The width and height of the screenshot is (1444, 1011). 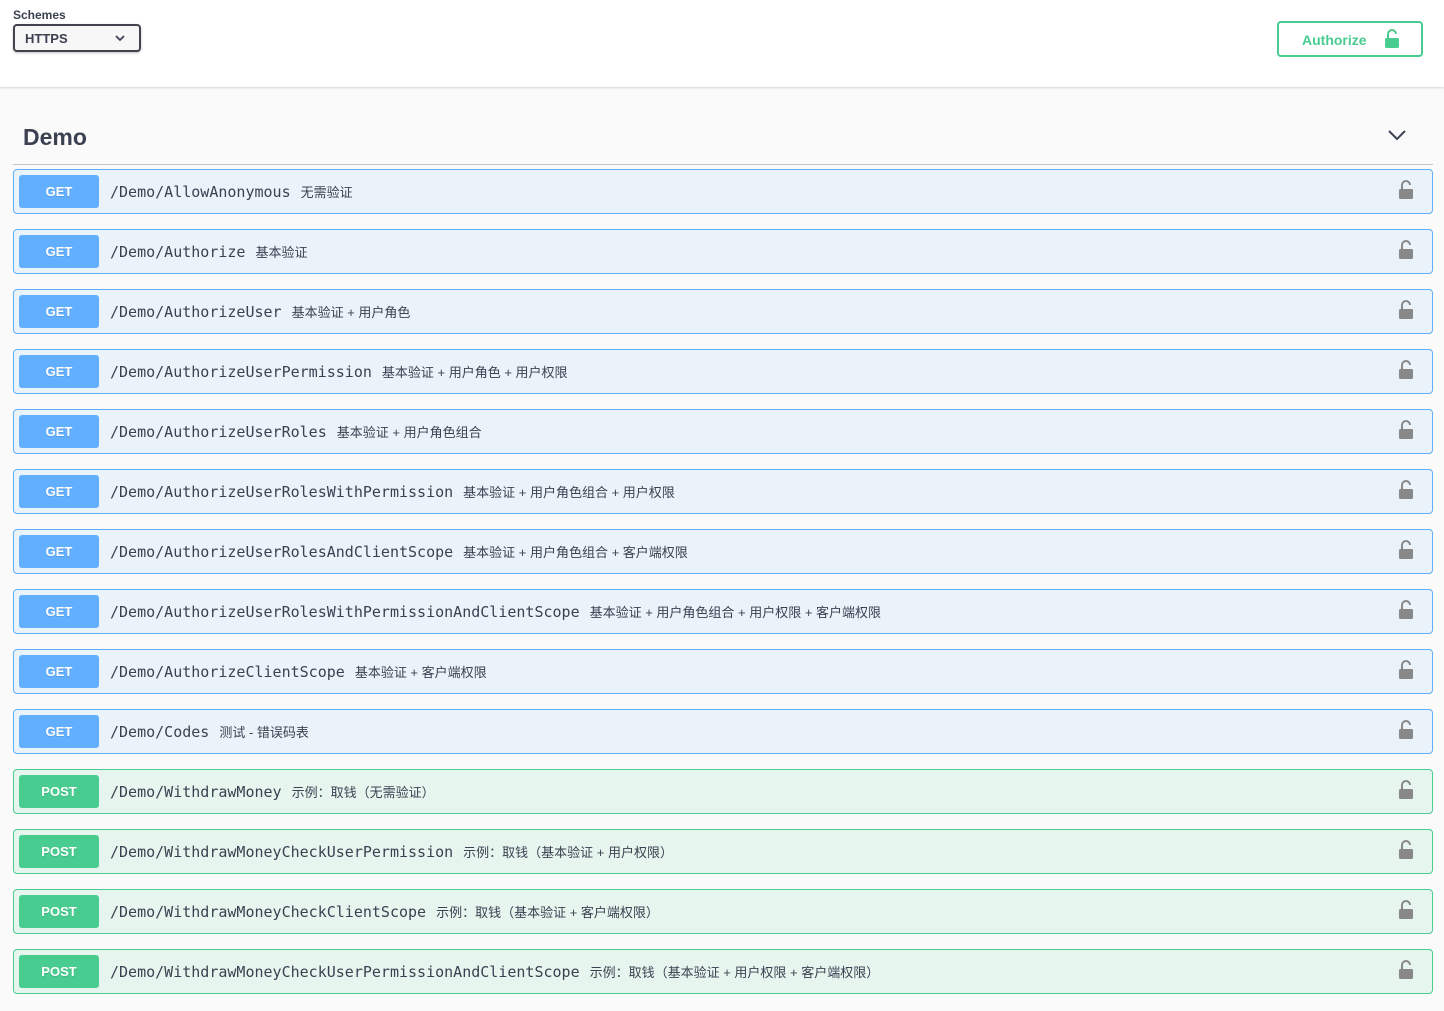 I want to click on operation-path-container: /Demo/AuthorizeClientScope 基本验证 + 客户端权限, so click(x=298, y=671).